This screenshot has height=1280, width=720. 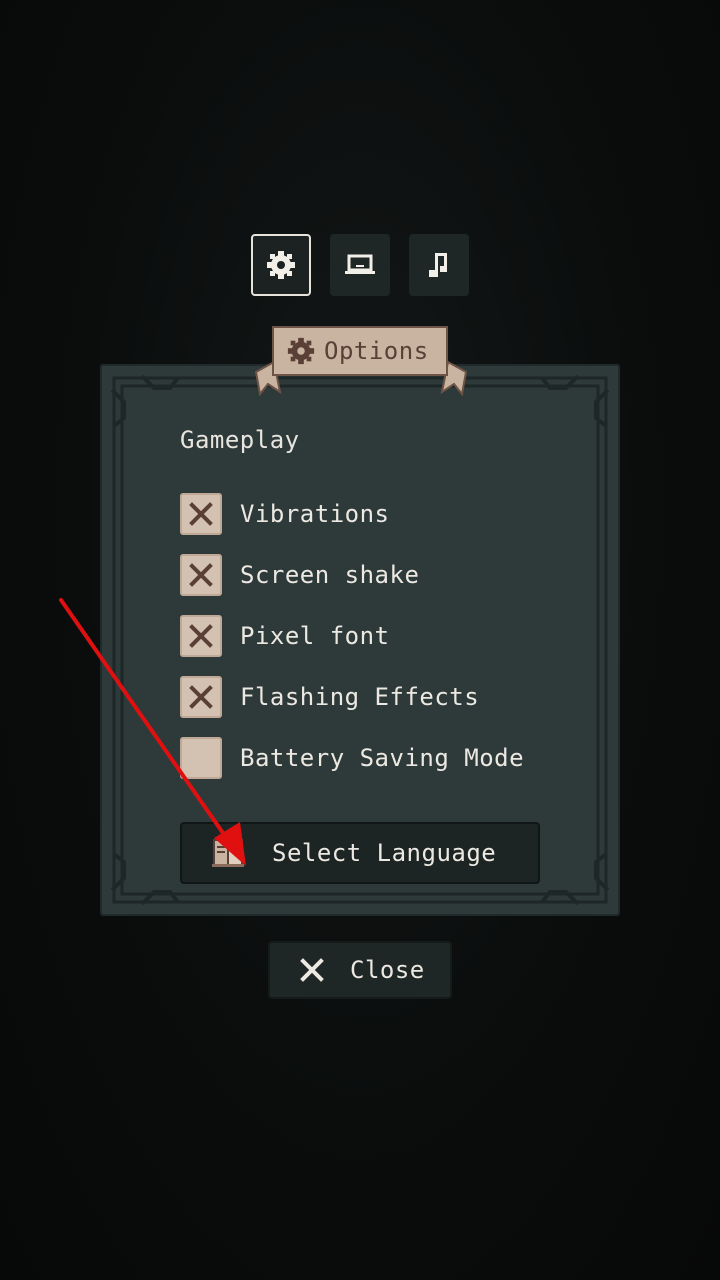 What do you see at coordinates (228, 853) in the screenshot?
I see `book-icon` at bounding box center [228, 853].